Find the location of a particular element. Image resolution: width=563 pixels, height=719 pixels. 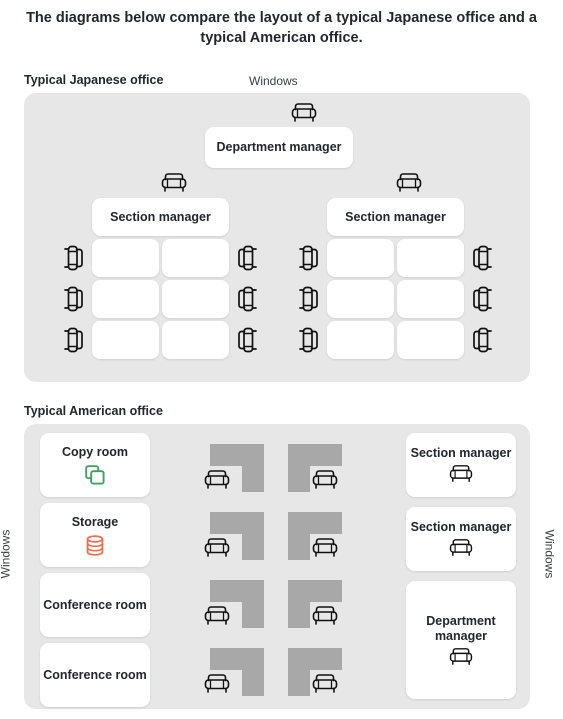

copy-room-box: Copy room is located at coordinates (95, 465).